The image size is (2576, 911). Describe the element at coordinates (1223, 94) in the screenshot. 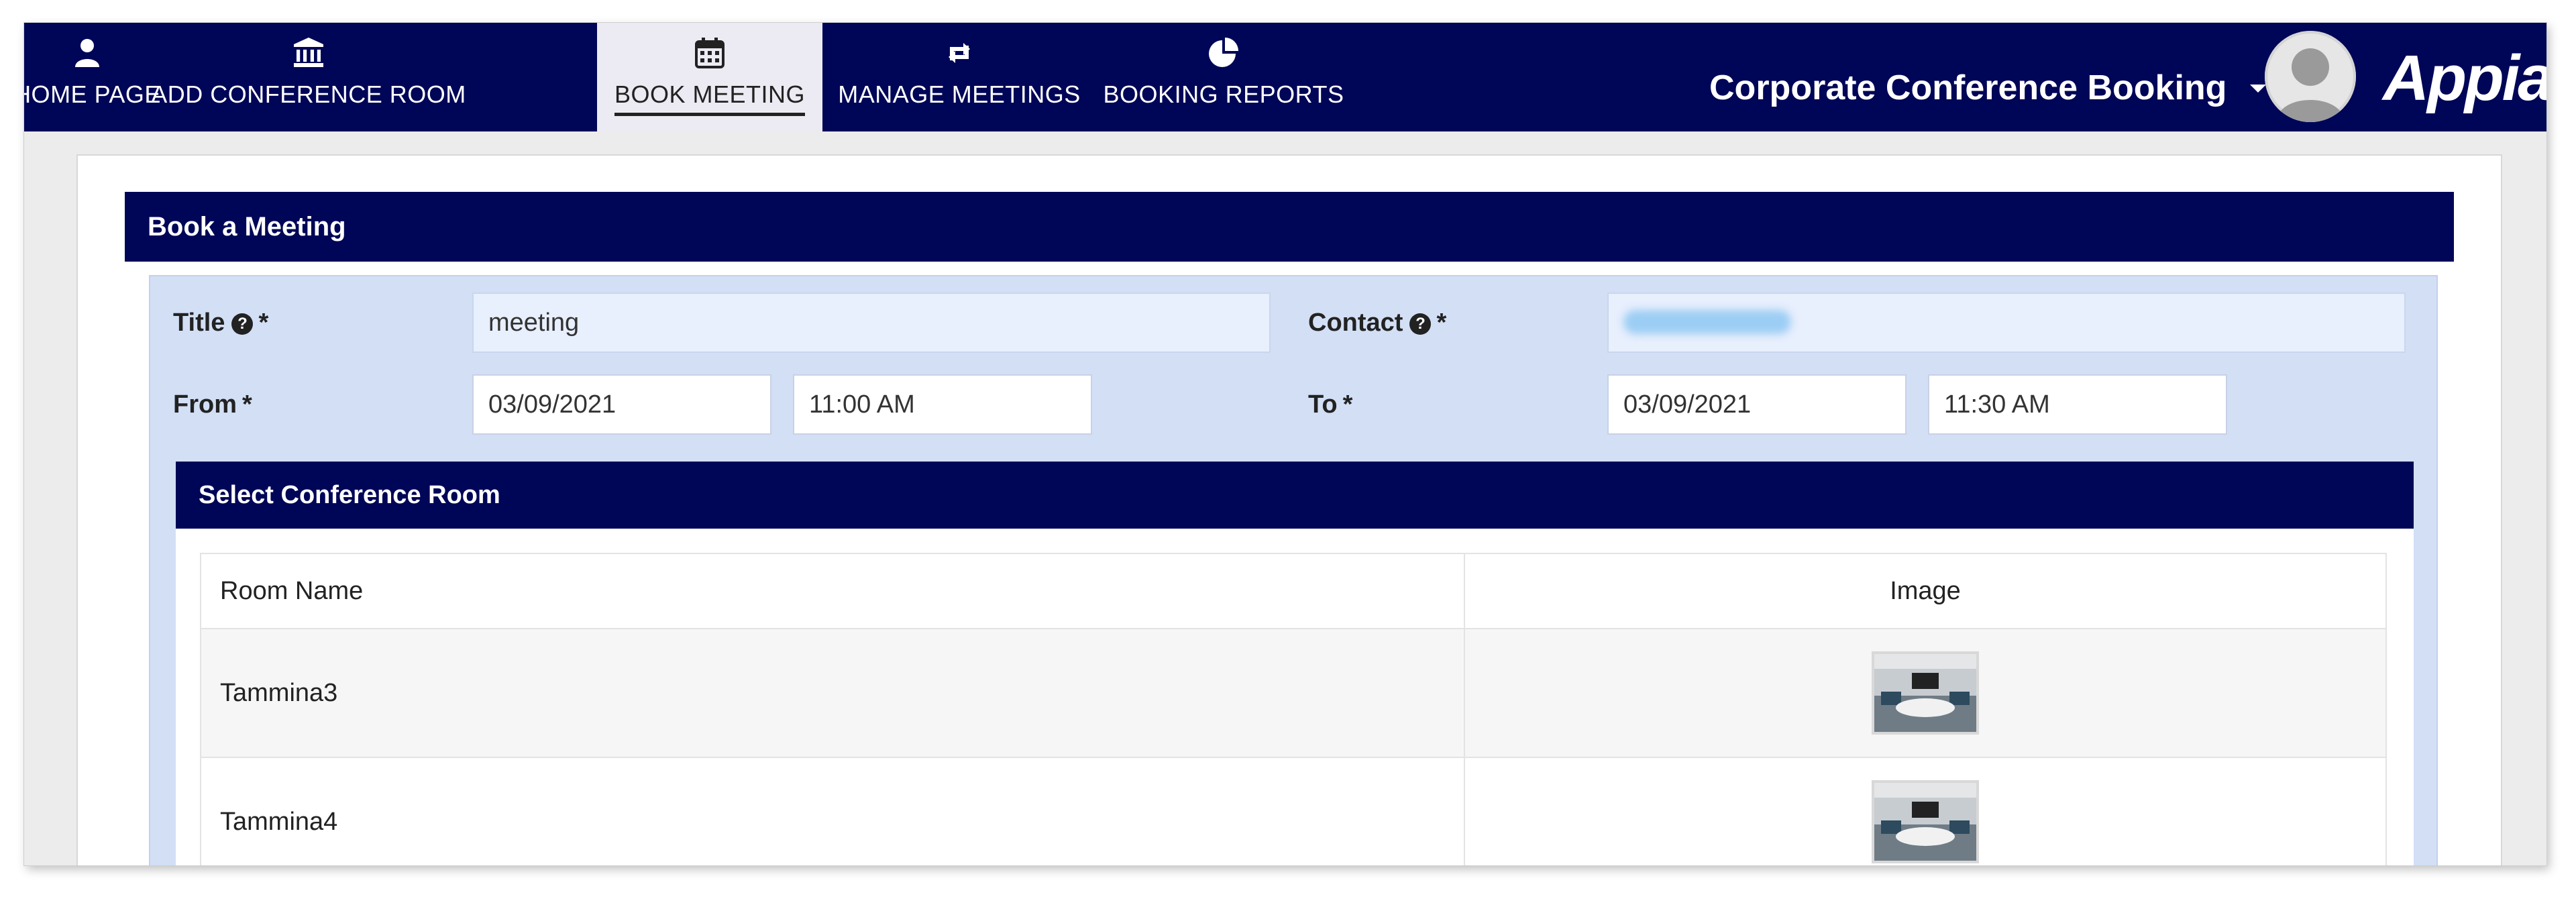

I see `tab-label: BOOKING REPORTS` at that location.